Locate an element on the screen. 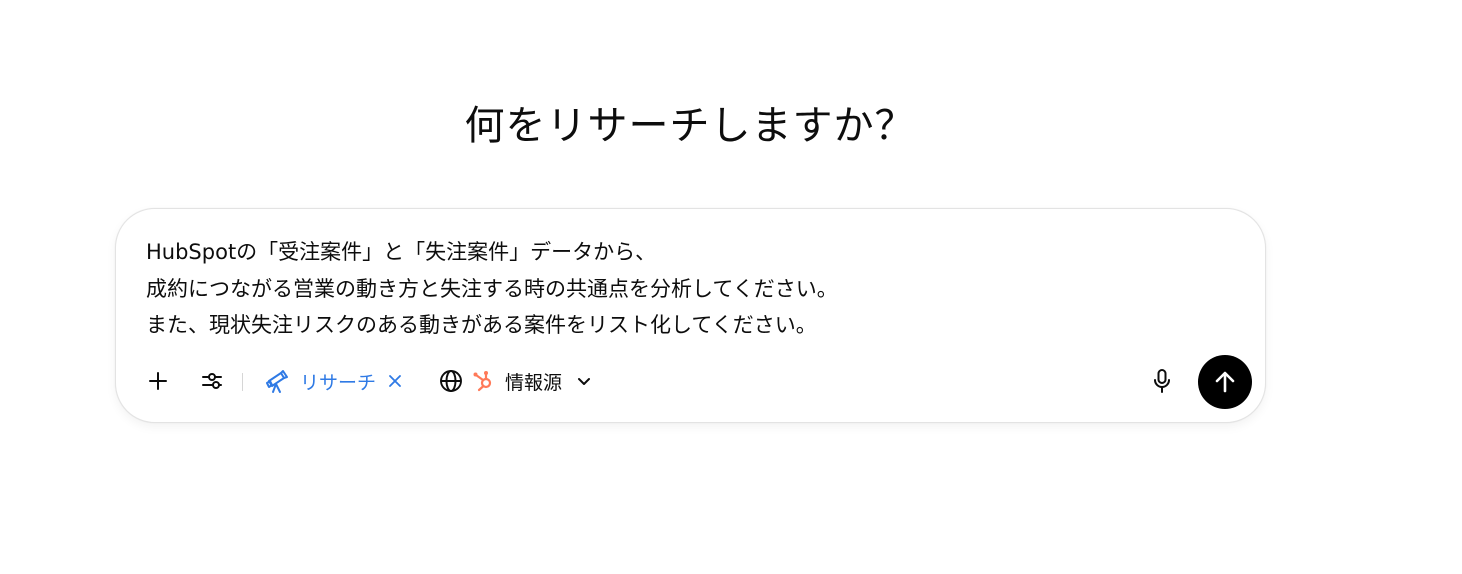 This screenshot has width=1462, height=574. send-button is located at coordinates (1225, 382).